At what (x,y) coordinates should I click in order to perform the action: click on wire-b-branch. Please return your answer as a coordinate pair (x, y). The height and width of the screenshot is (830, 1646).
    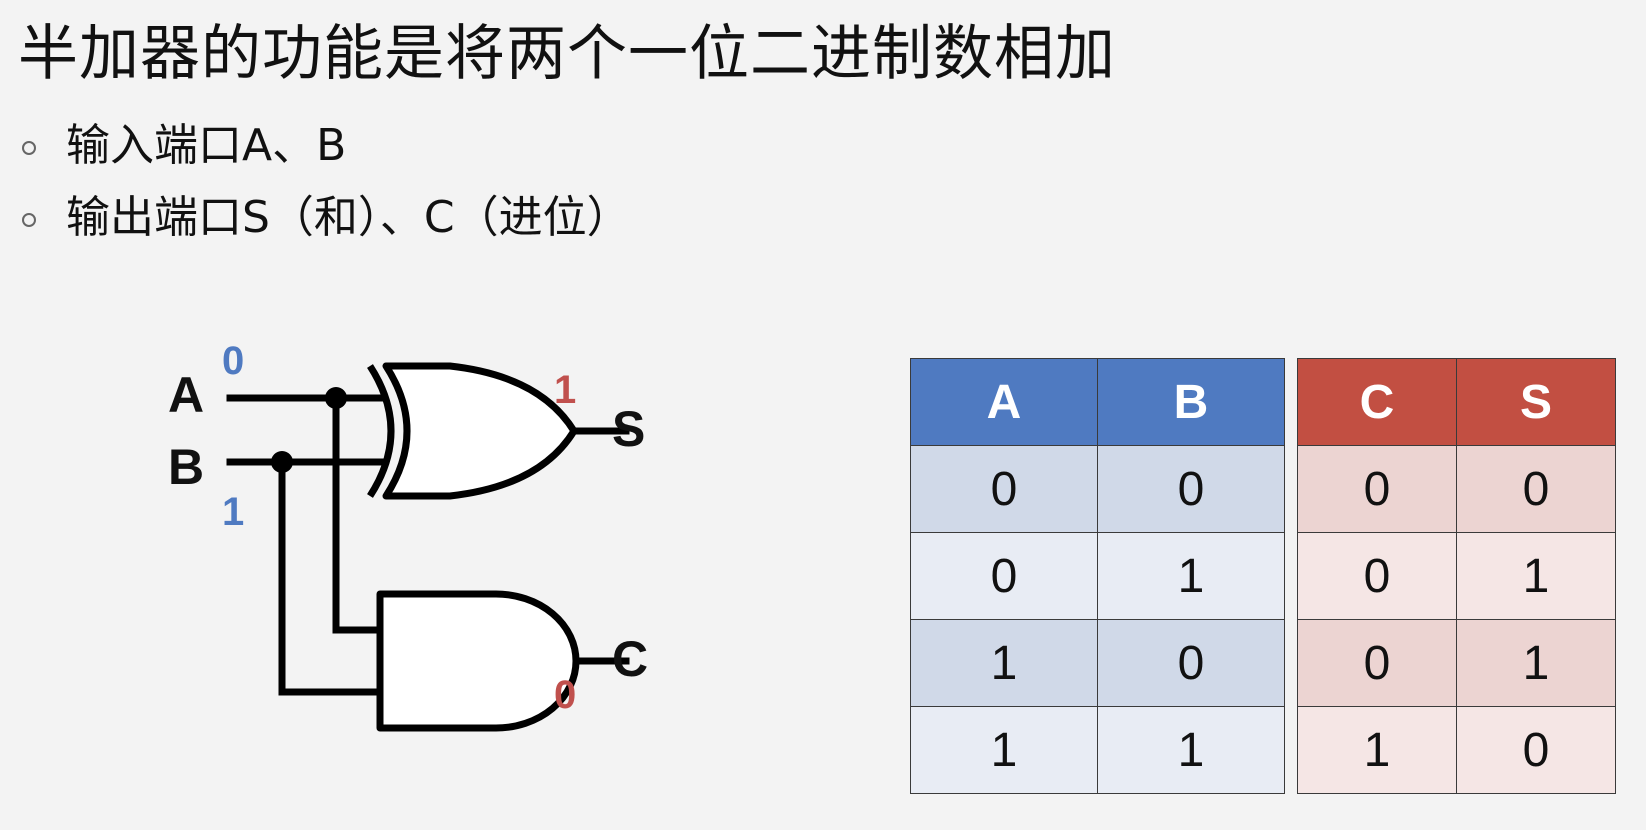
    Looking at the image, I should click on (330, 577).